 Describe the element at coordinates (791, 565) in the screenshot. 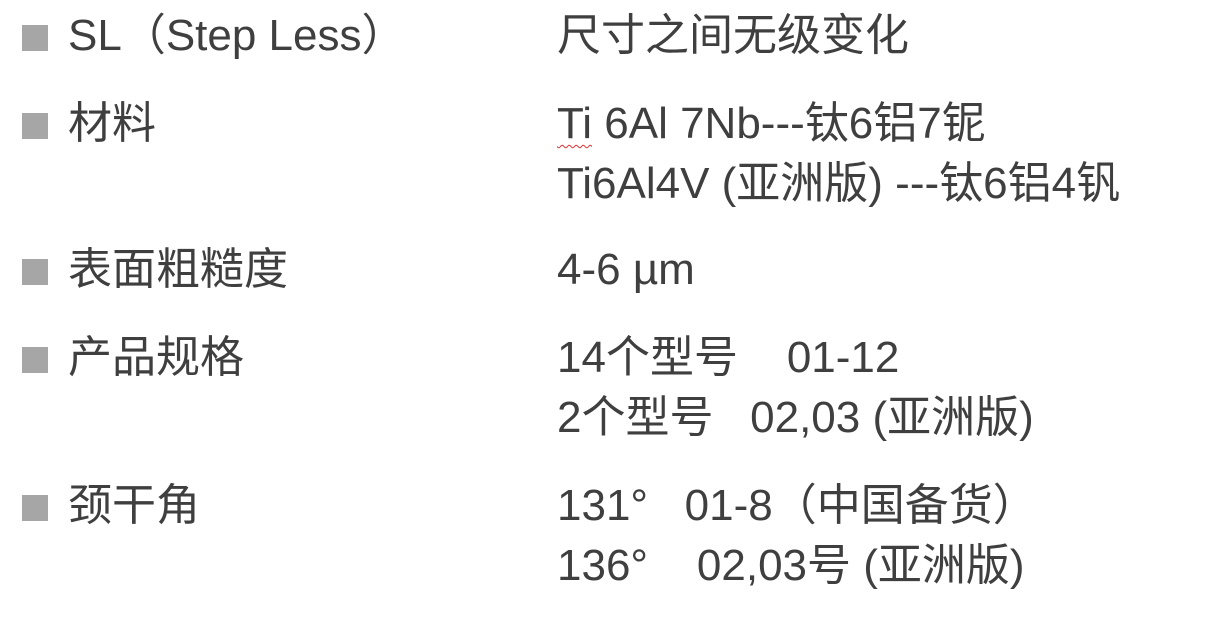

I see `spec-value-line: 136° 02,03号 (亚洲版)` at that location.